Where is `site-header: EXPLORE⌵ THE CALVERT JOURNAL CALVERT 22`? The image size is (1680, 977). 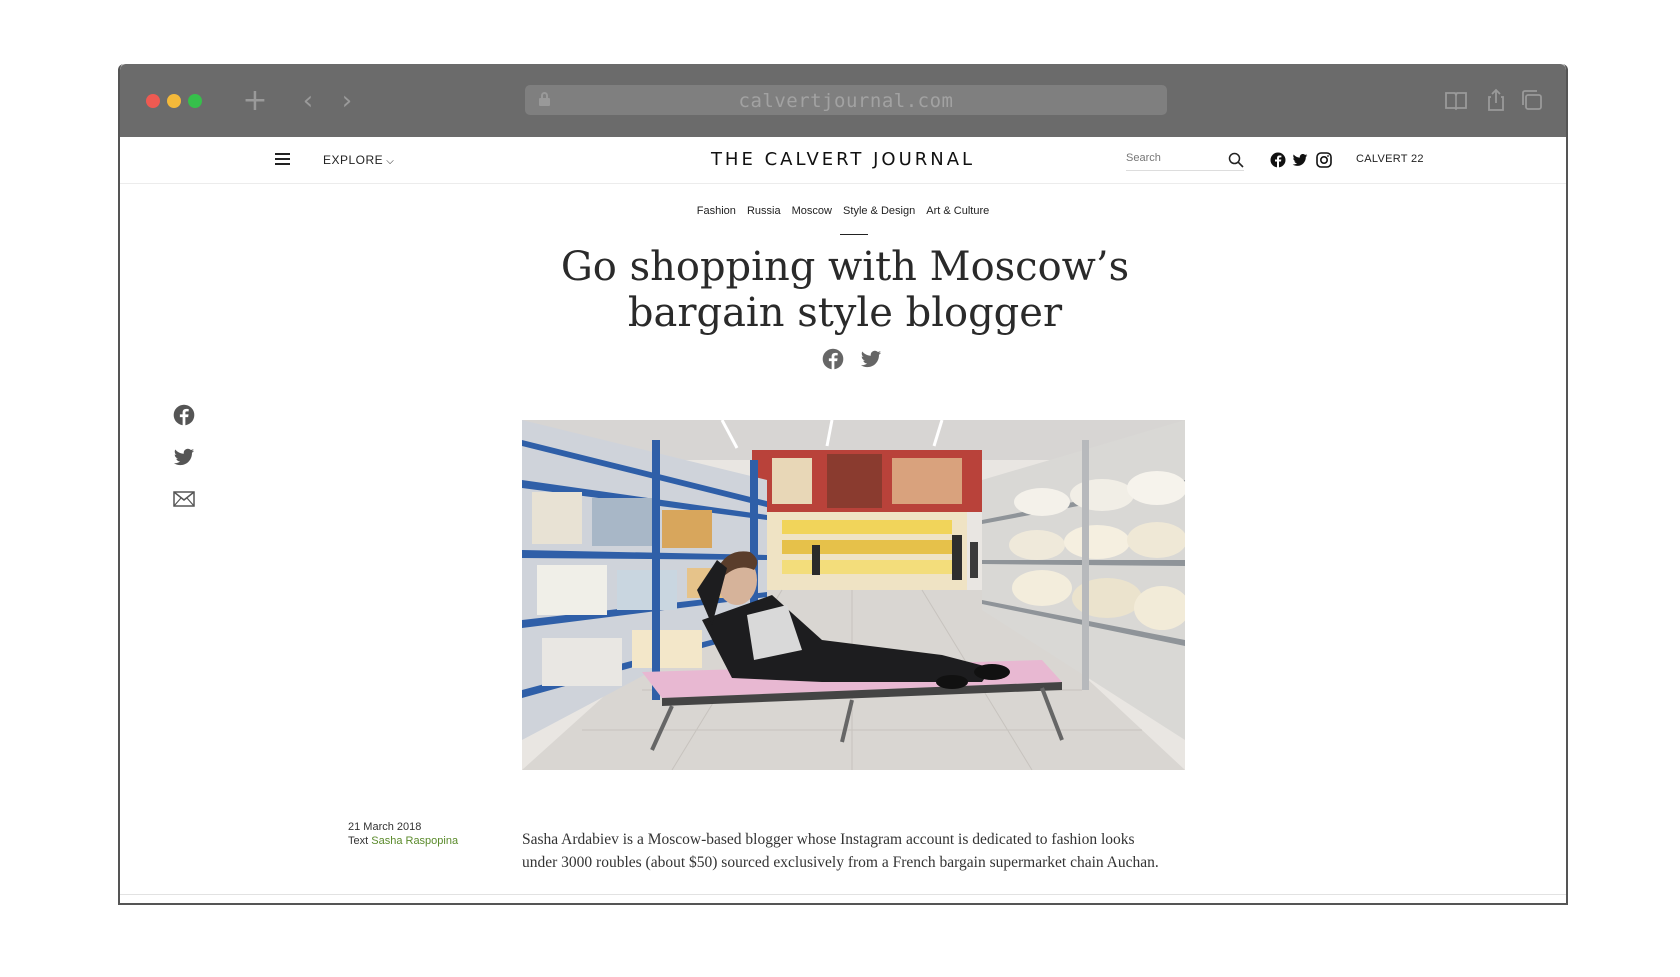 site-header: EXPLORE⌵ THE CALVERT JOURNAL CALVERT 22 is located at coordinates (843, 160).